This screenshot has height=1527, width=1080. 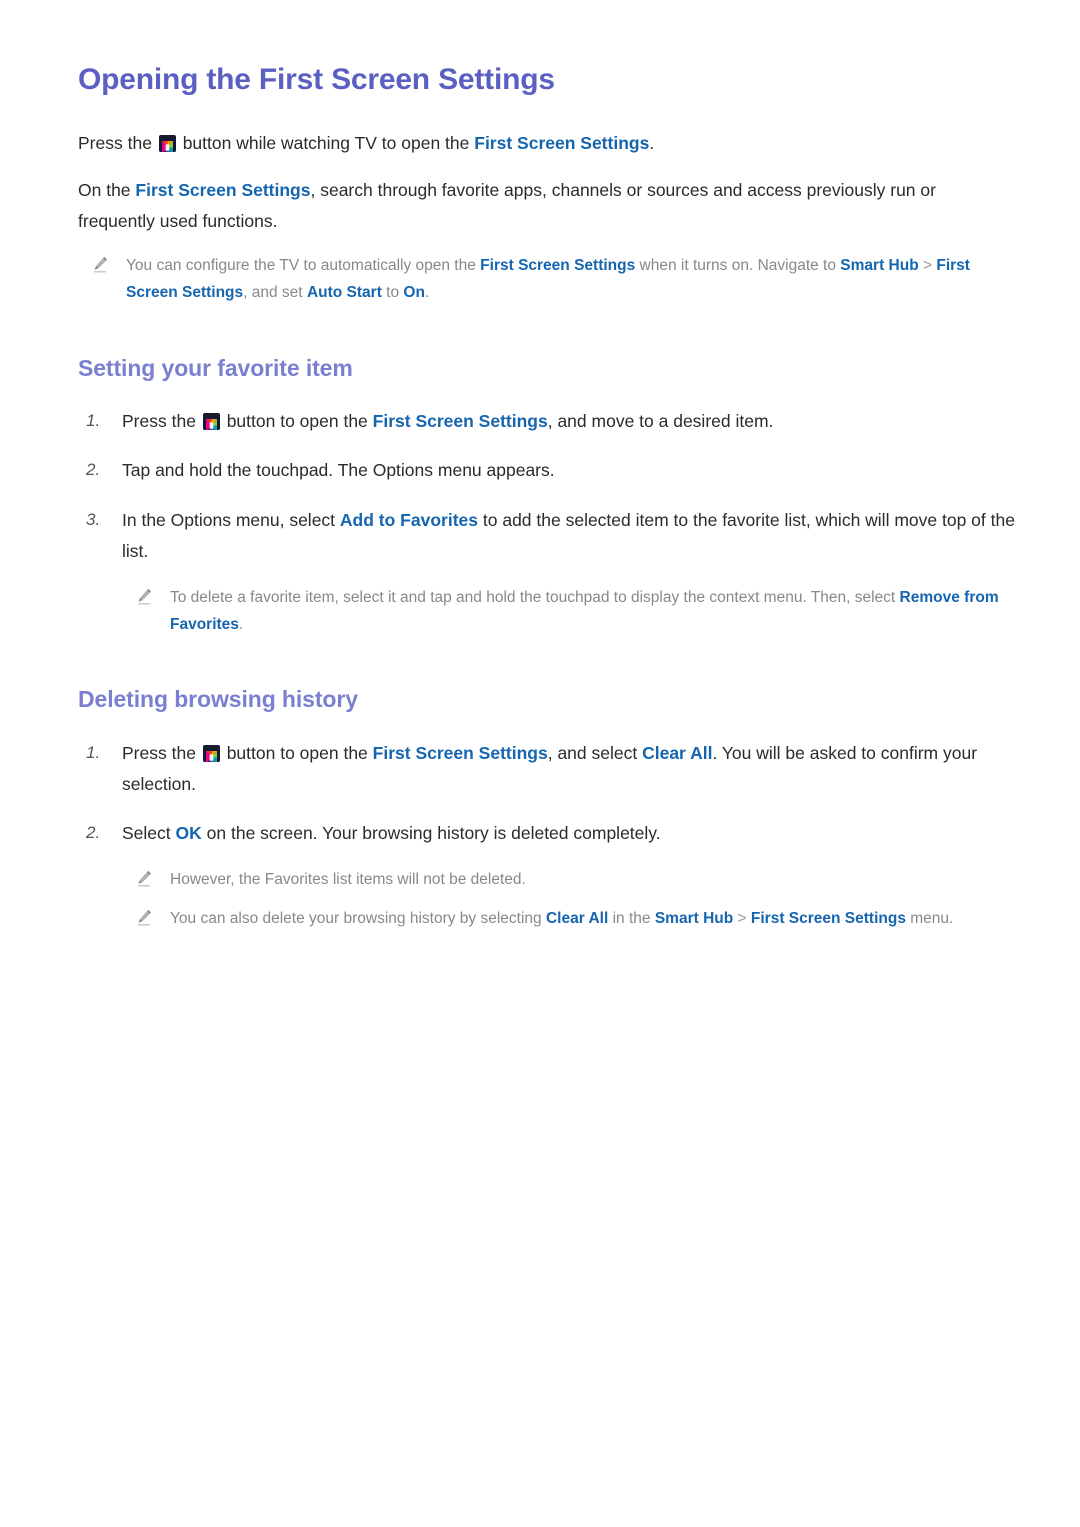 What do you see at coordinates (273, 293) in the screenshot?
I see `note-part-3: , and set` at bounding box center [273, 293].